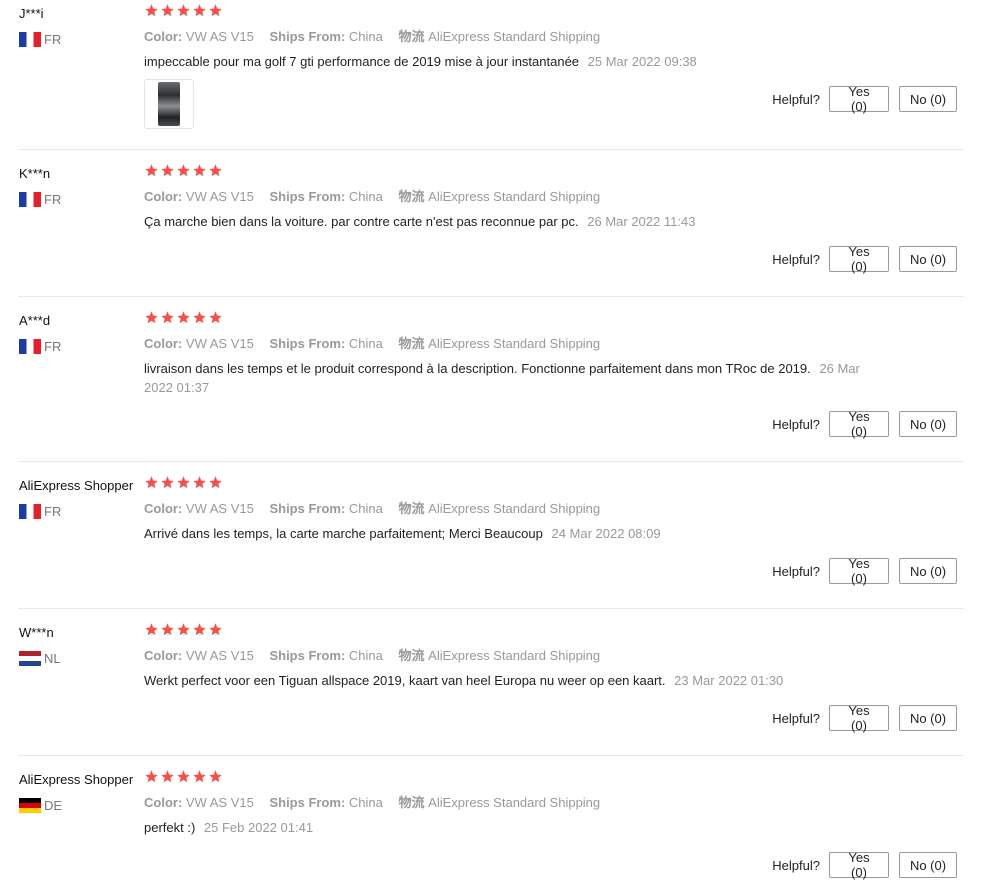 This screenshot has width=986, height=886. What do you see at coordinates (81, 186) in the screenshot?
I see `reviewer-info: K***n FR` at bounding box center [81, 186].